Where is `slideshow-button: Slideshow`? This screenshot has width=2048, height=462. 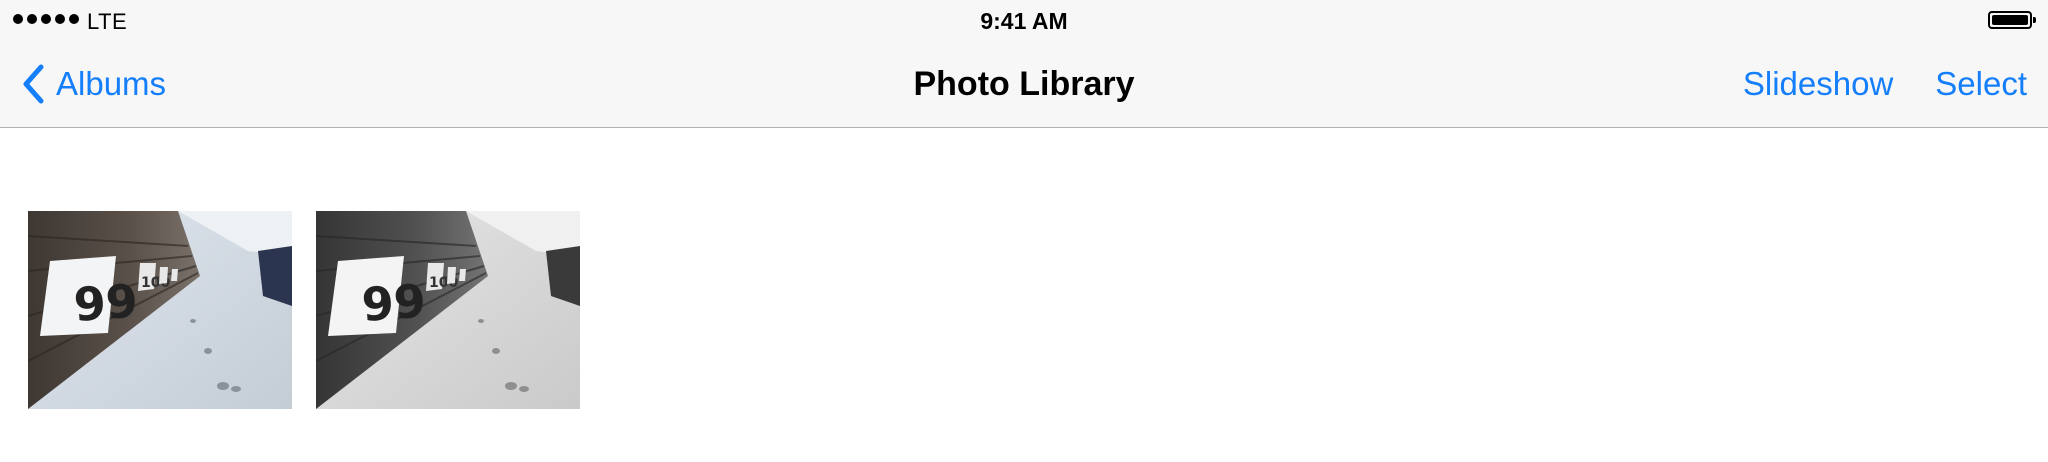
slideshow-button: Slideshow is located at coordinates (1818, 84).